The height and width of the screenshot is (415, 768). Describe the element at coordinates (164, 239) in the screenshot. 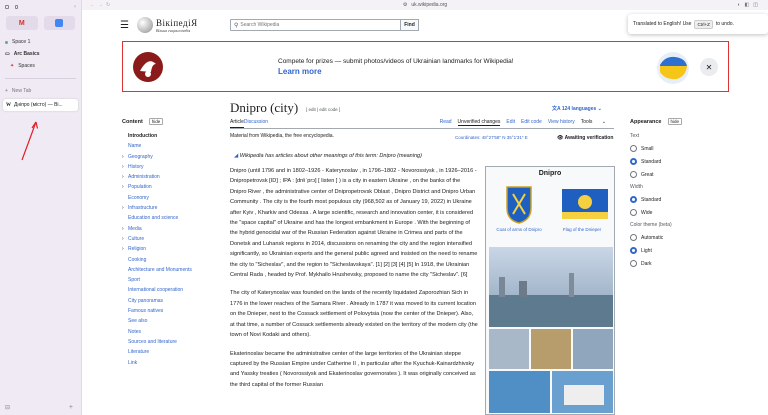

I see `toc-item: Culture` at that location.